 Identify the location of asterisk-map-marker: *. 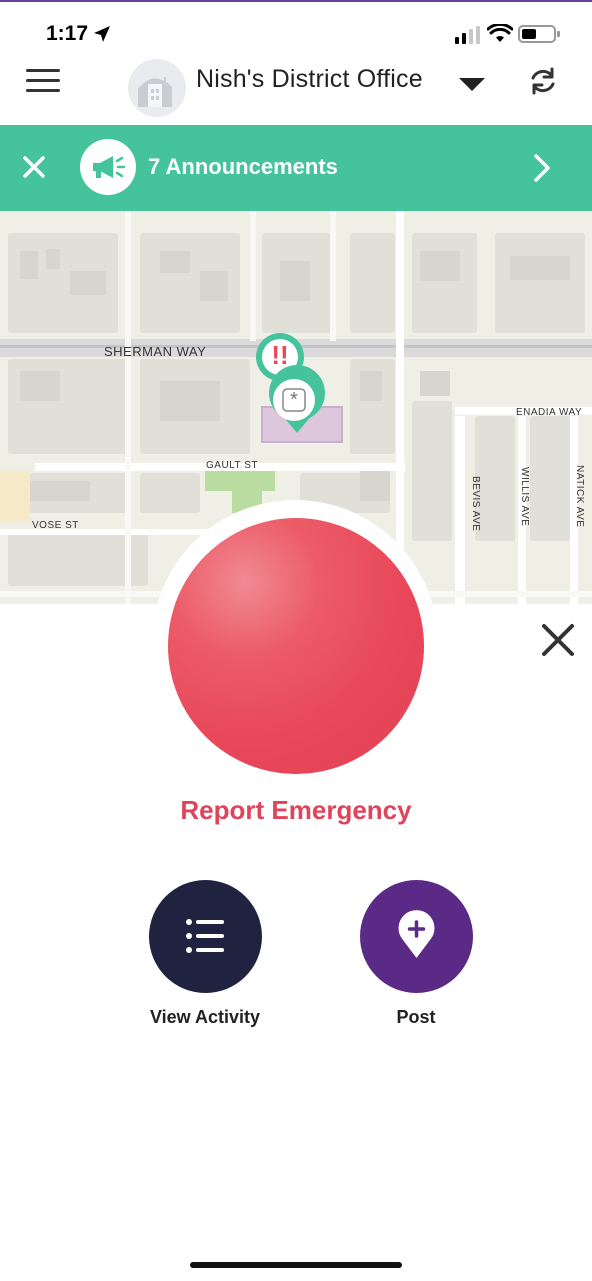
(296, 406).